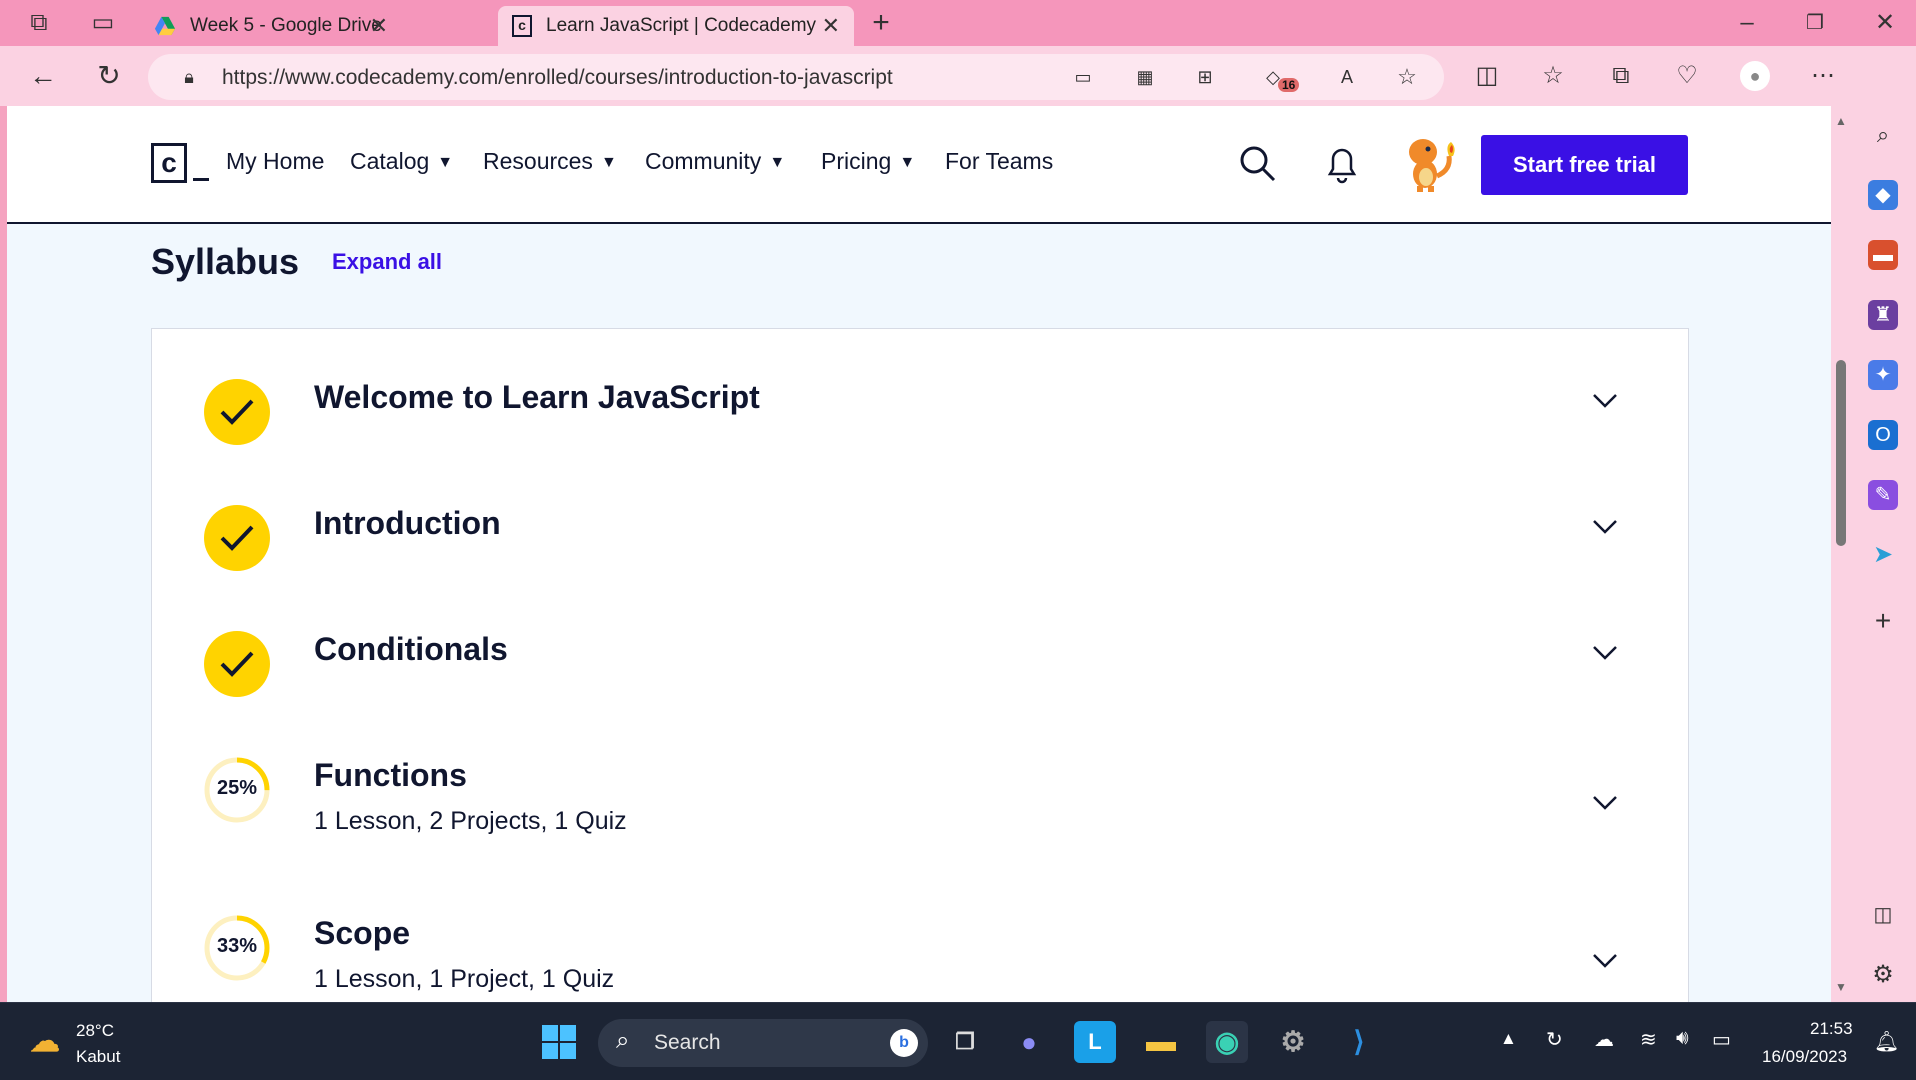 The image size is (1916, 1080). I want to click on tools-icon: ▬, so click(1883, 255).